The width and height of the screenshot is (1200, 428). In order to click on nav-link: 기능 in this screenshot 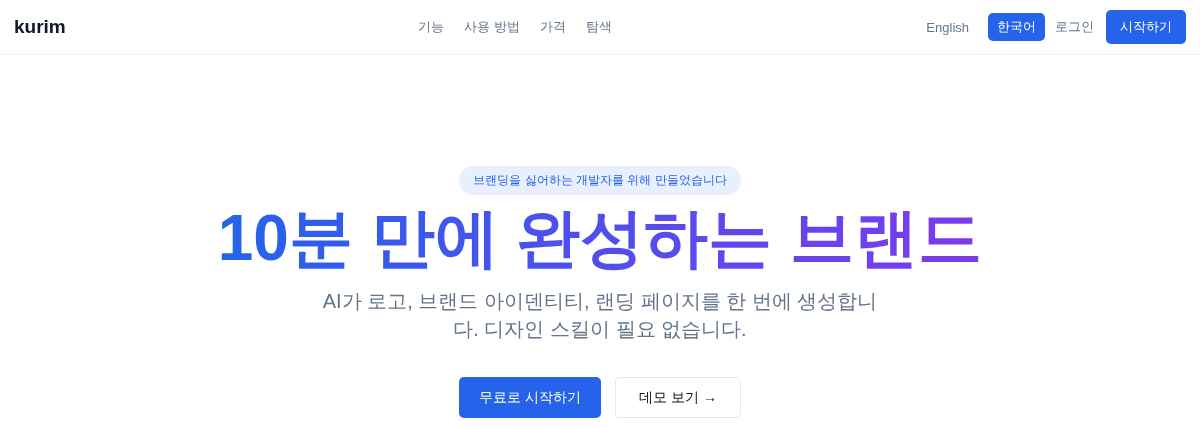, I will do `click(431, 27)`.